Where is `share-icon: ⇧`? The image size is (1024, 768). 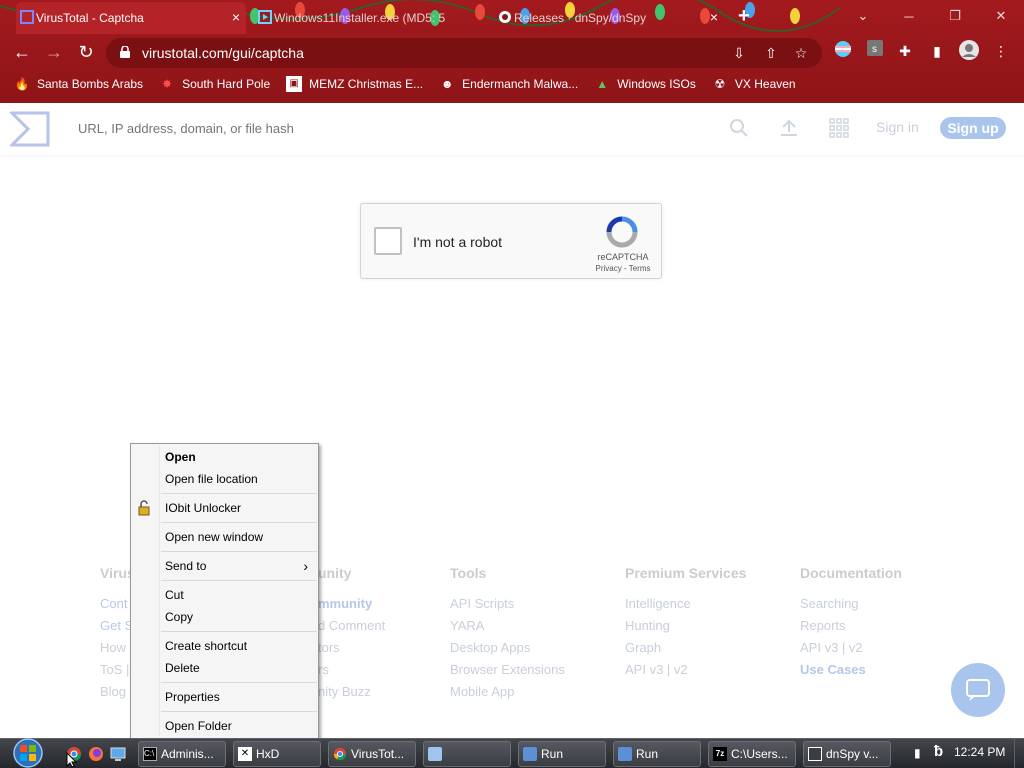 share-icon: ⇧ is located at coordinates (771, 53).